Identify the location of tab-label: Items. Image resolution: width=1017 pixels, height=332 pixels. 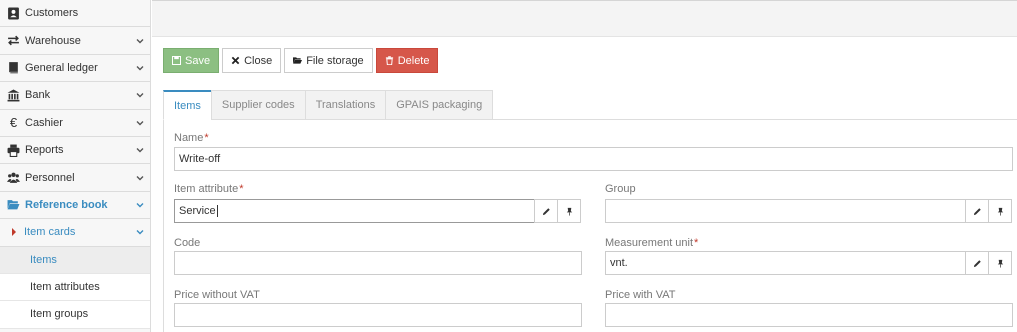
(187, 105).